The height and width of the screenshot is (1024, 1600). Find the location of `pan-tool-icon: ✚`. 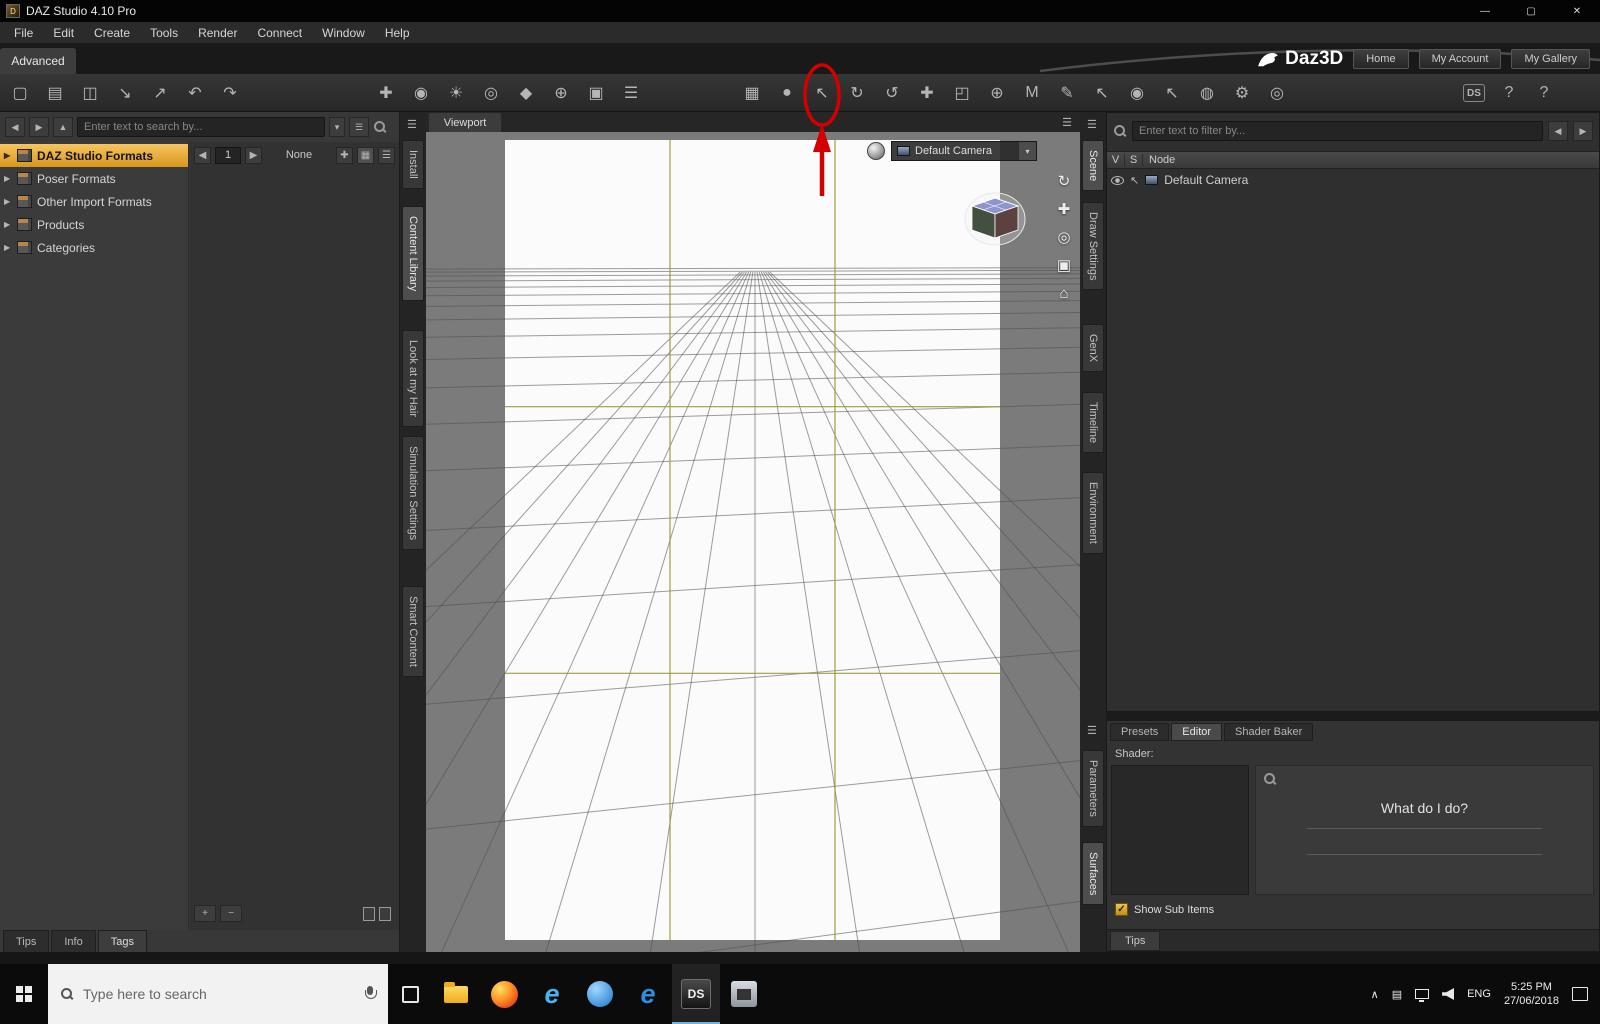

pan-tool-icon: ✚ is located at coordinates (1064, 209).